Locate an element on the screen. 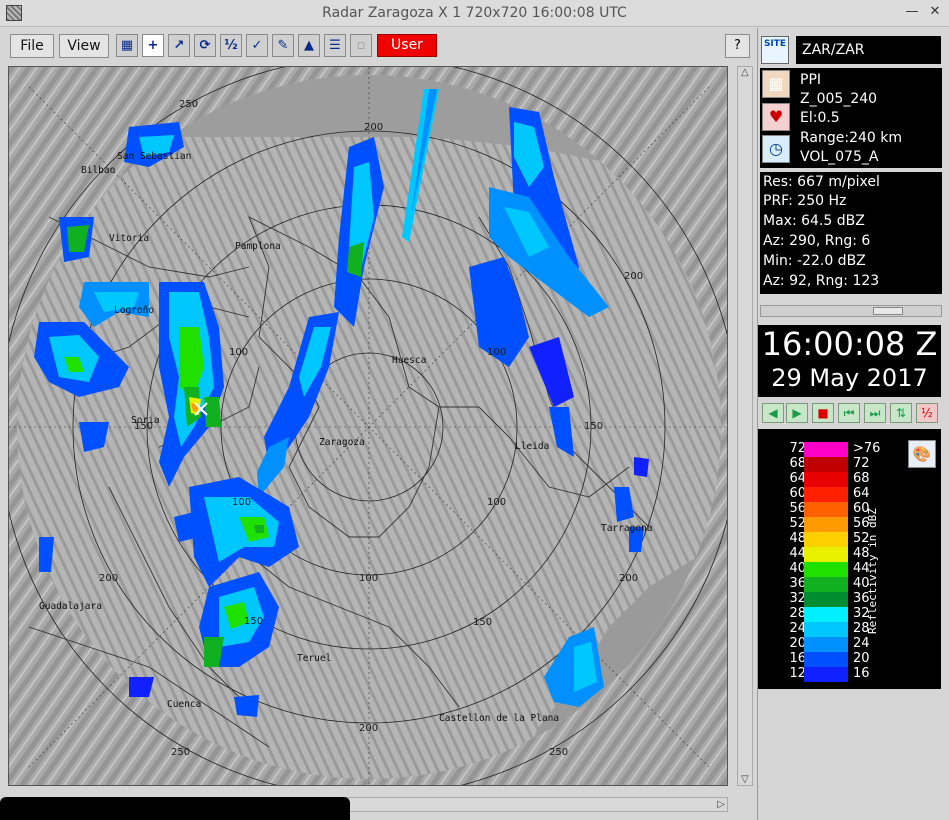 This screenshot has height=820, width=949. range-label-250-nw: 250 is located at coordinates (188, 104).